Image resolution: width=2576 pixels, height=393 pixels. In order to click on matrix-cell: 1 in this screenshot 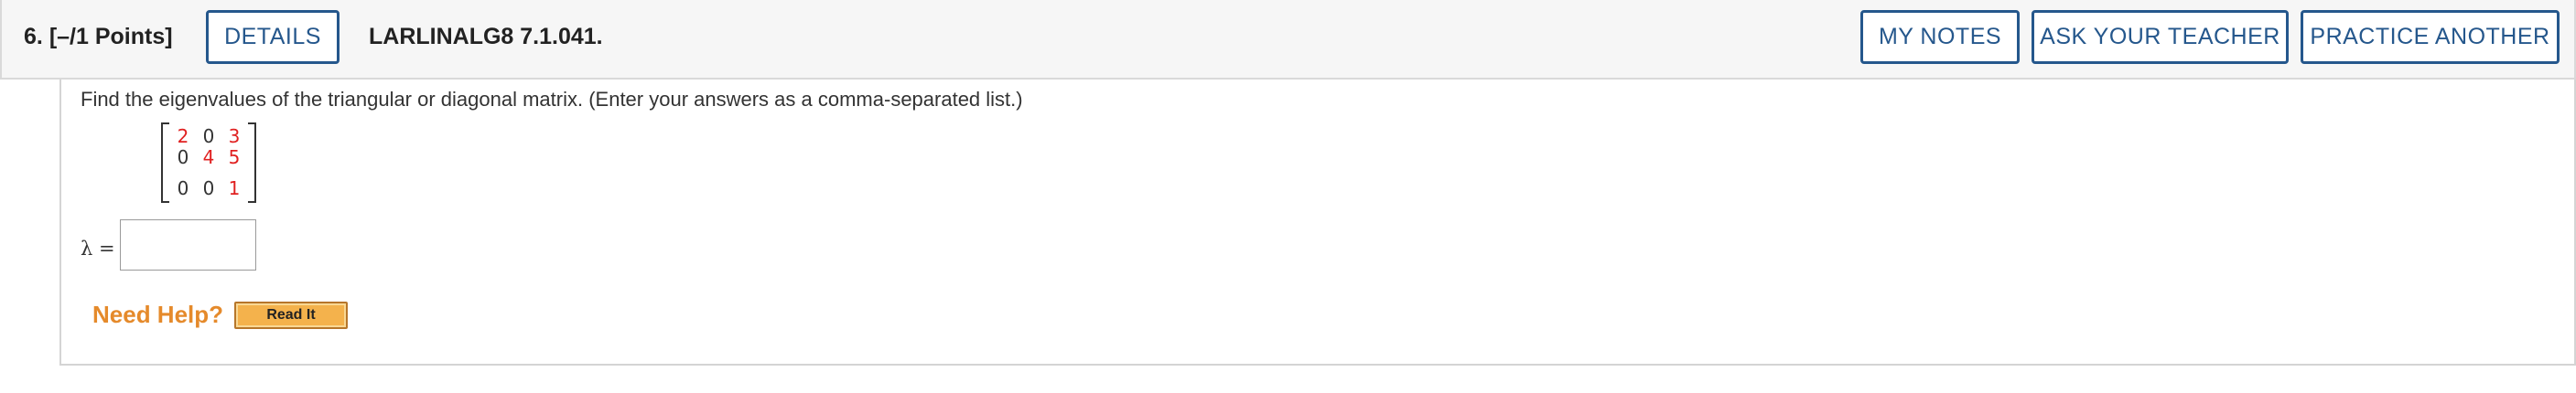, I will do `click(235, 188)`.